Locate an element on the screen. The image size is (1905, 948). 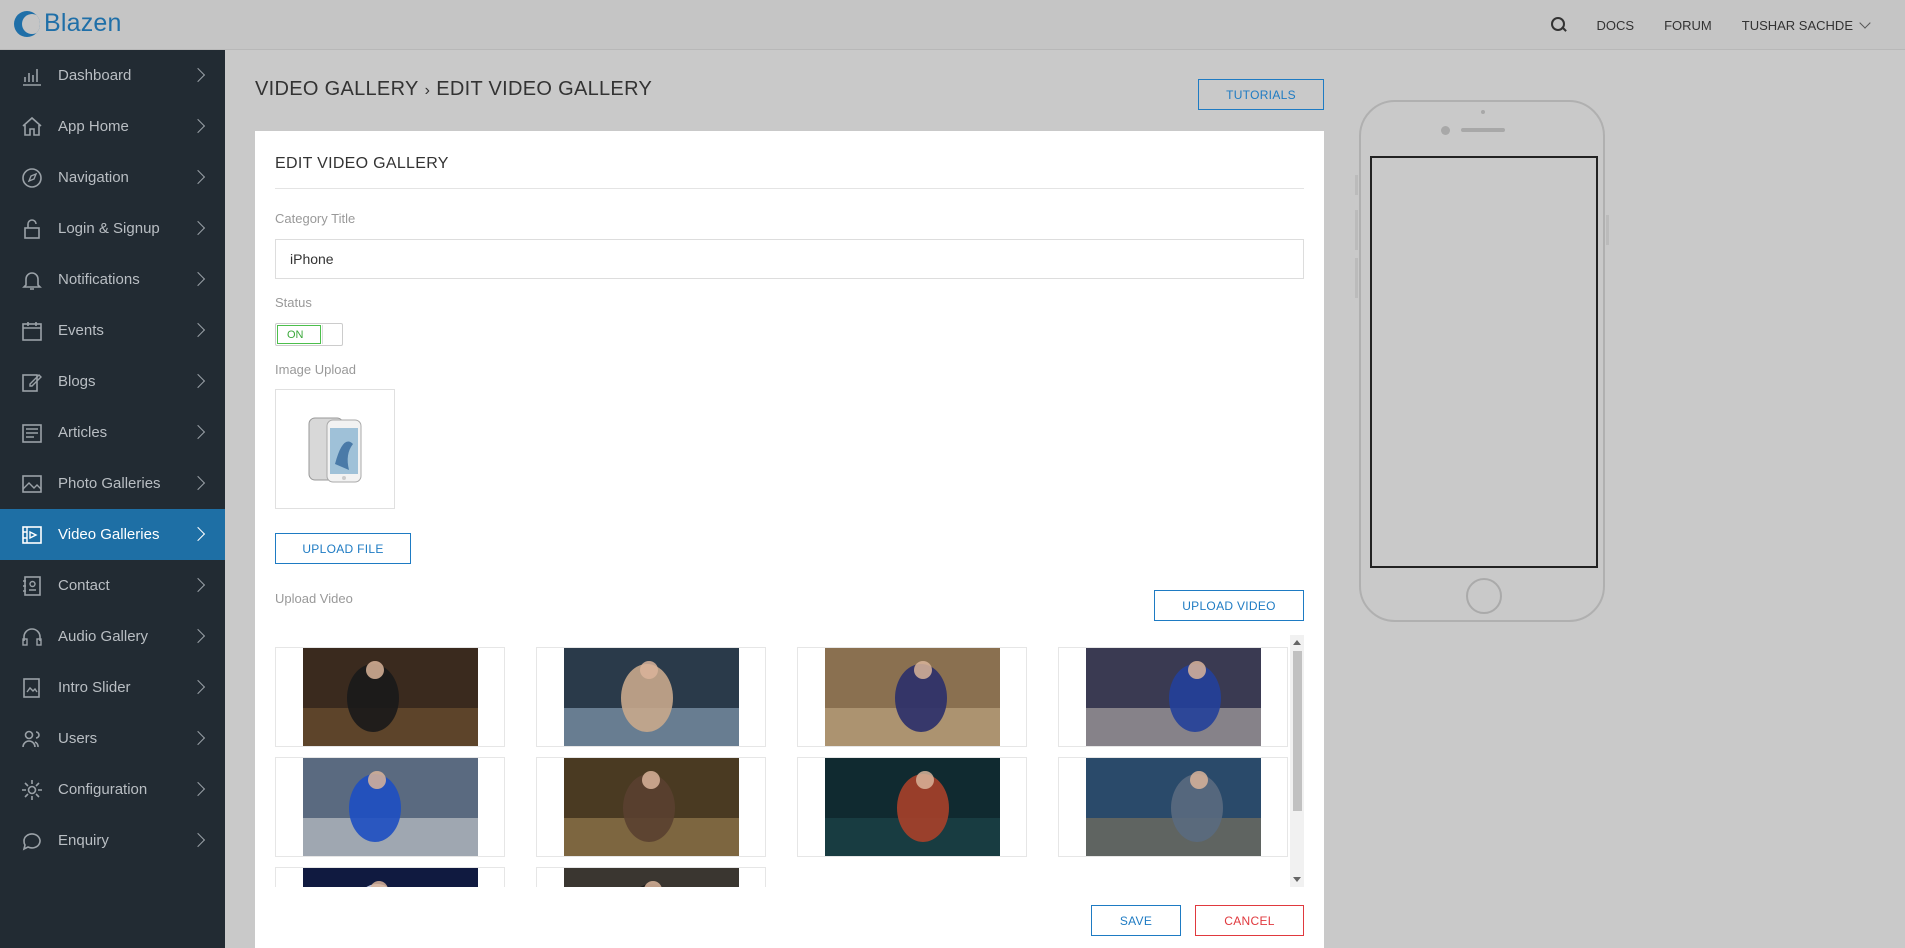
sidebar-item-notifications: Notifications is located at coordinates (112, 279).